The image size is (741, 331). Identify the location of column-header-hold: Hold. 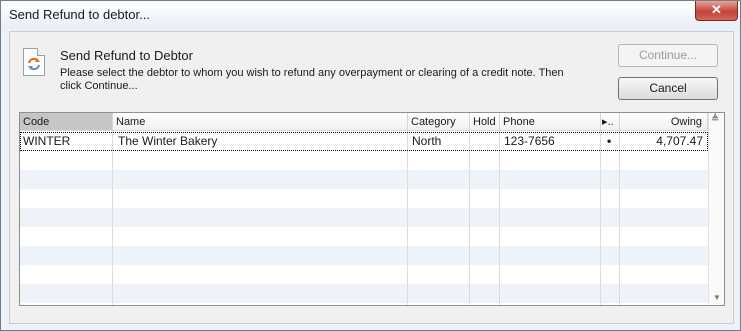
(485, 122).